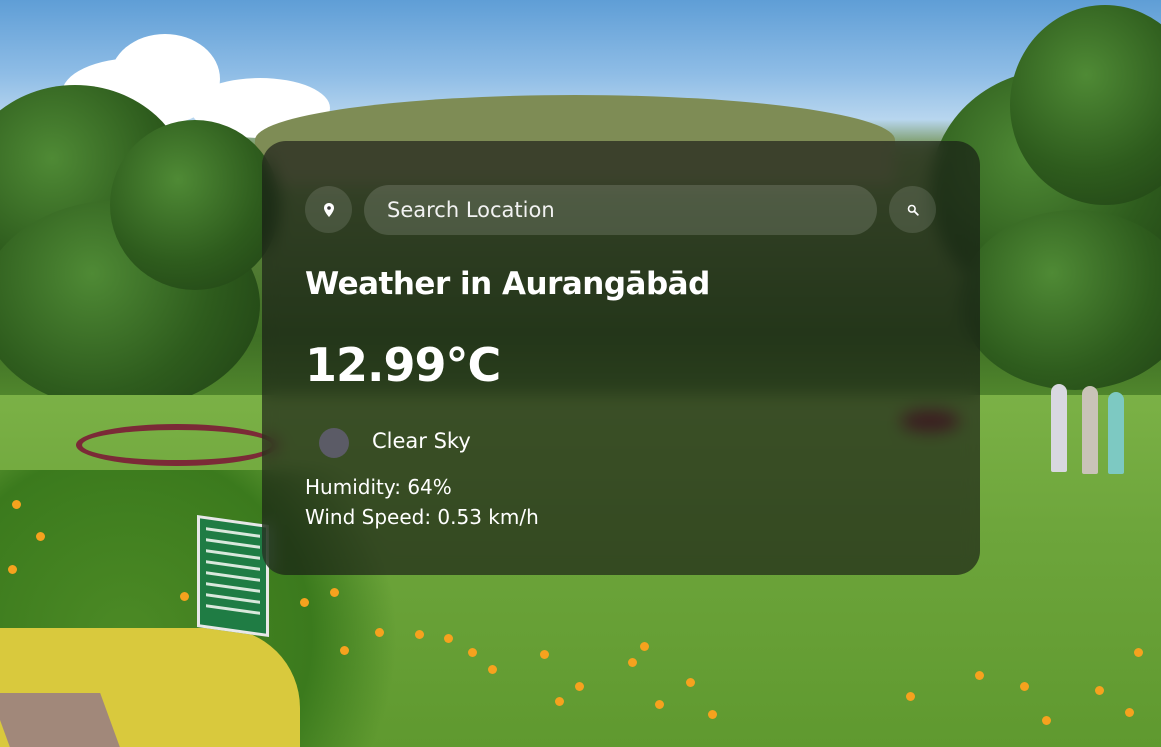  I want to click on stone-path, so click(60, 720).